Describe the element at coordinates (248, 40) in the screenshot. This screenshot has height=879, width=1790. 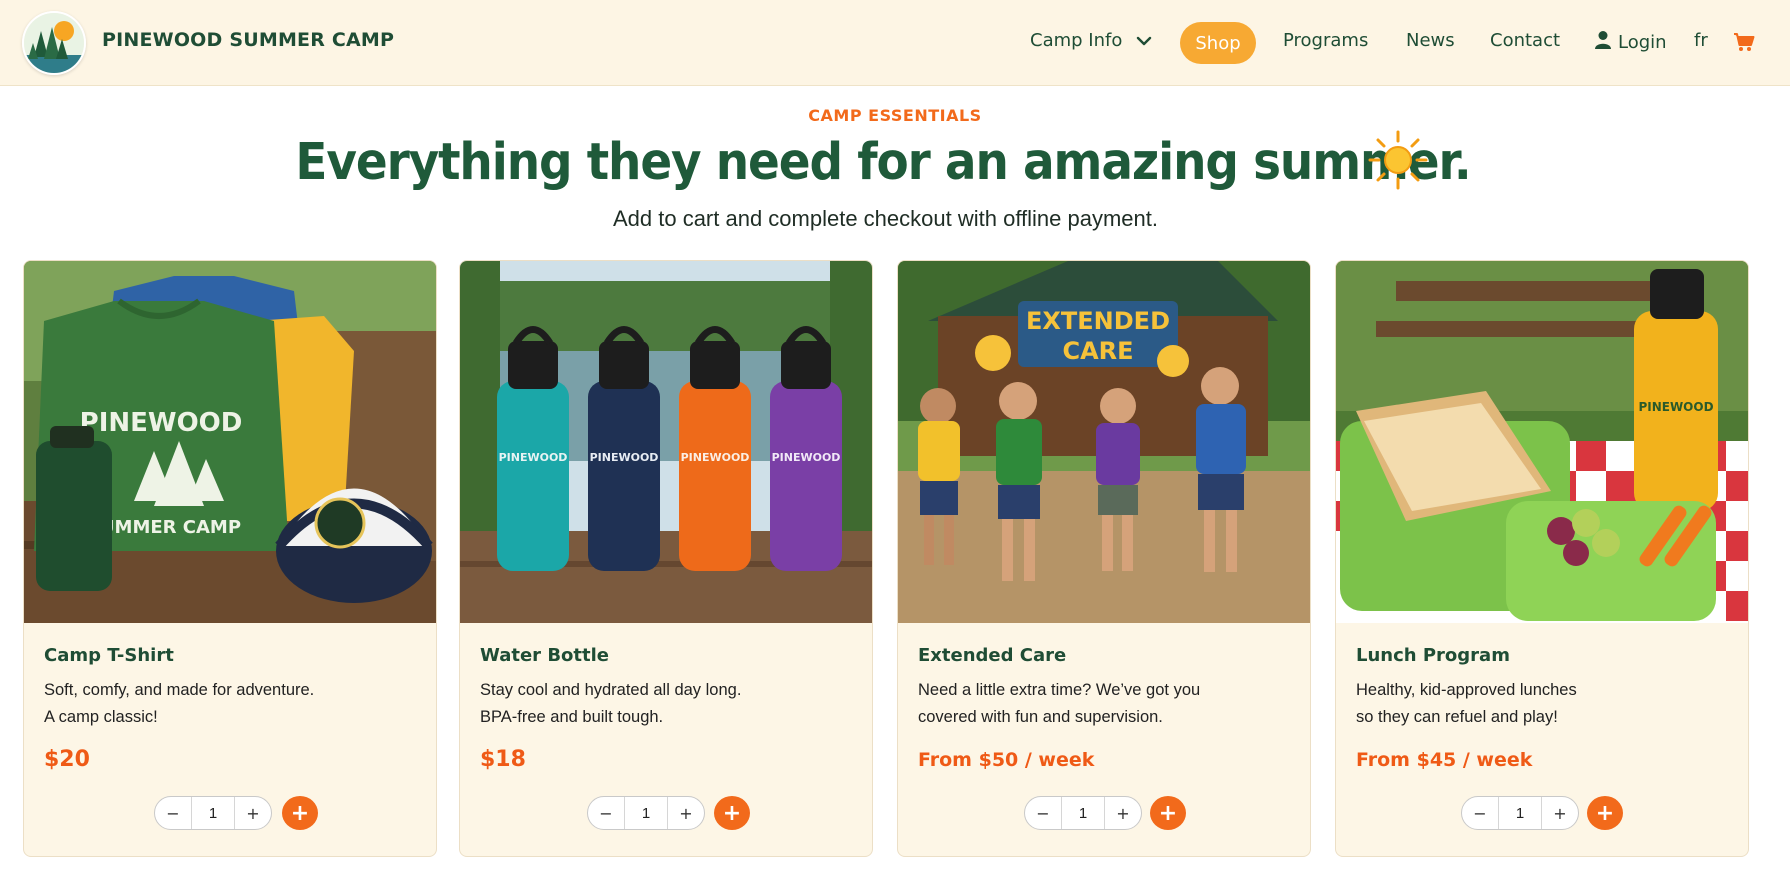
I see `brand-name: PINEWOOD SUMMER CAMP` at that location.